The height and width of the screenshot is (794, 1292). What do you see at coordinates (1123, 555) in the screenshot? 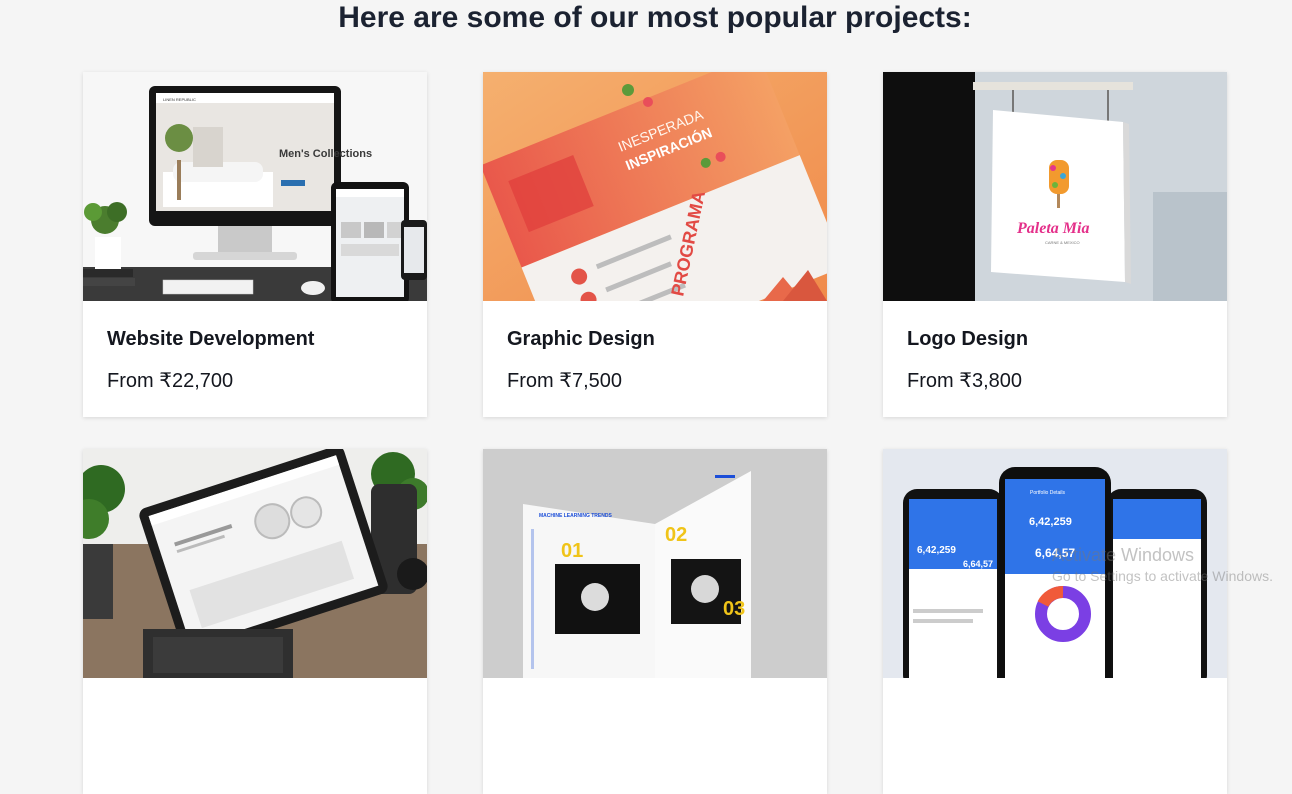
I see `windows-activation-title: Activate Windows` at bounding box center [1123, 555].